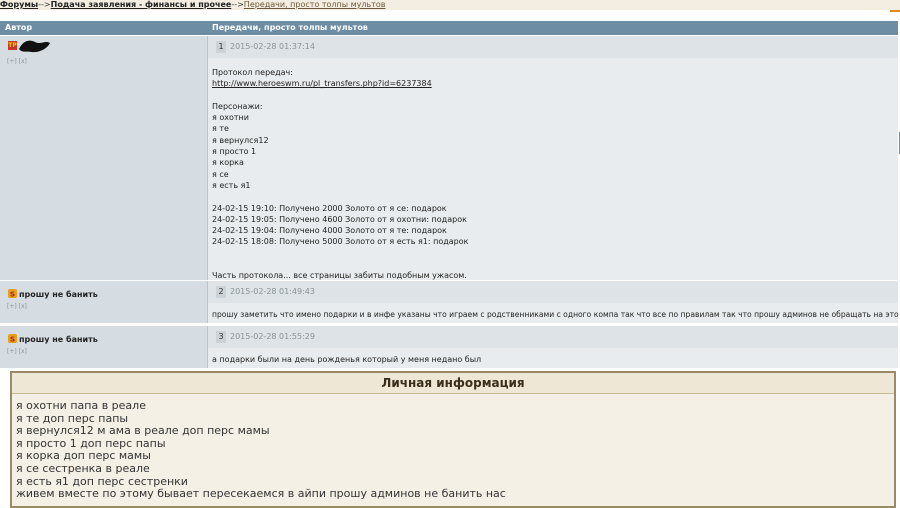 The image size is (900, 508). What do you see at coordinates (143, 431) in the screenshot?
I see `info-line: я вернулся12 м ама в реале доп перс мамы` at bounding box center [143, 431].